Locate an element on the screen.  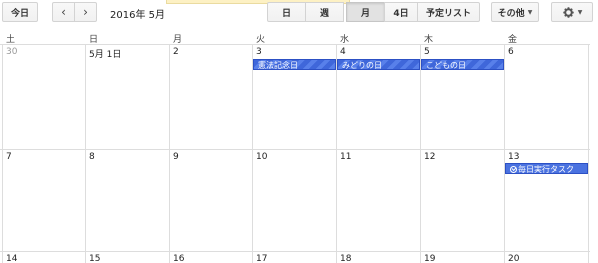
day-number: 18 is located at coordinates (345, 258).